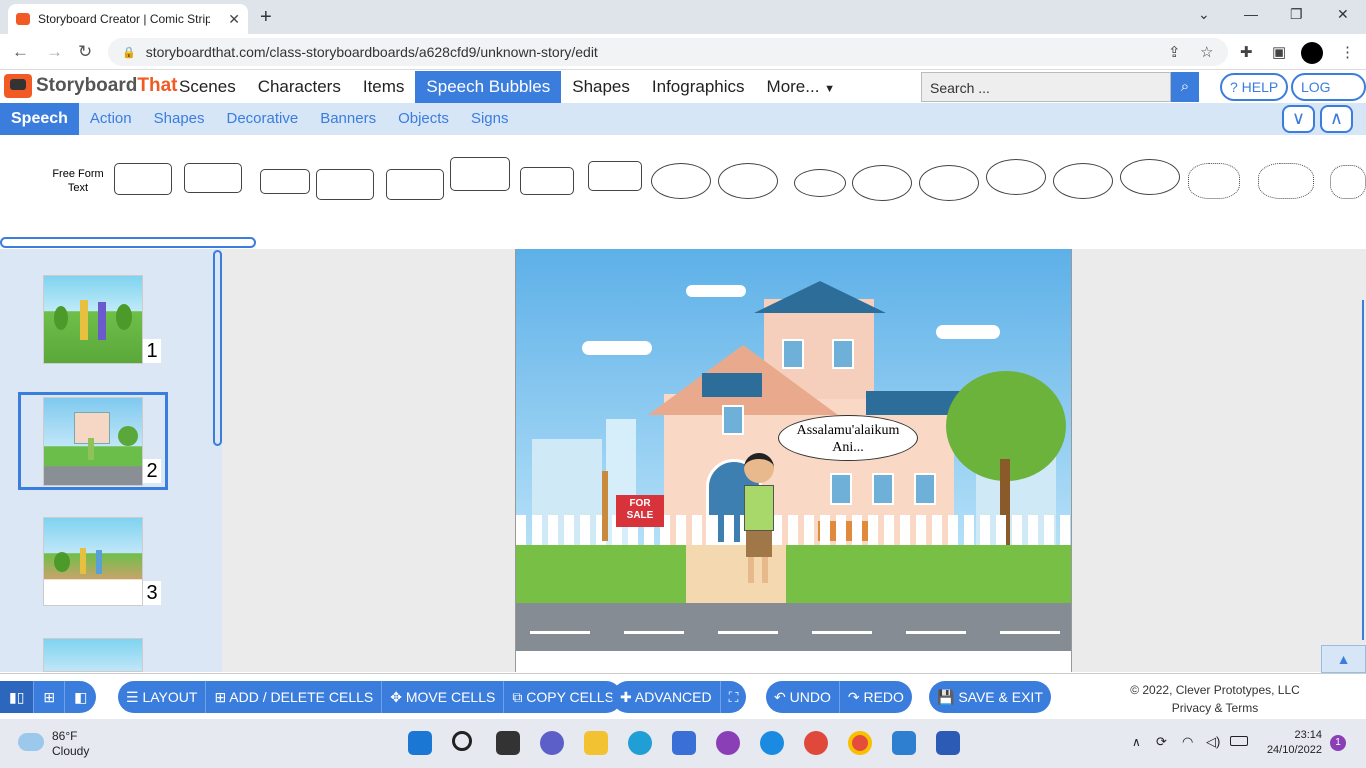  I want to click on photos-icon, so click(904, 743).